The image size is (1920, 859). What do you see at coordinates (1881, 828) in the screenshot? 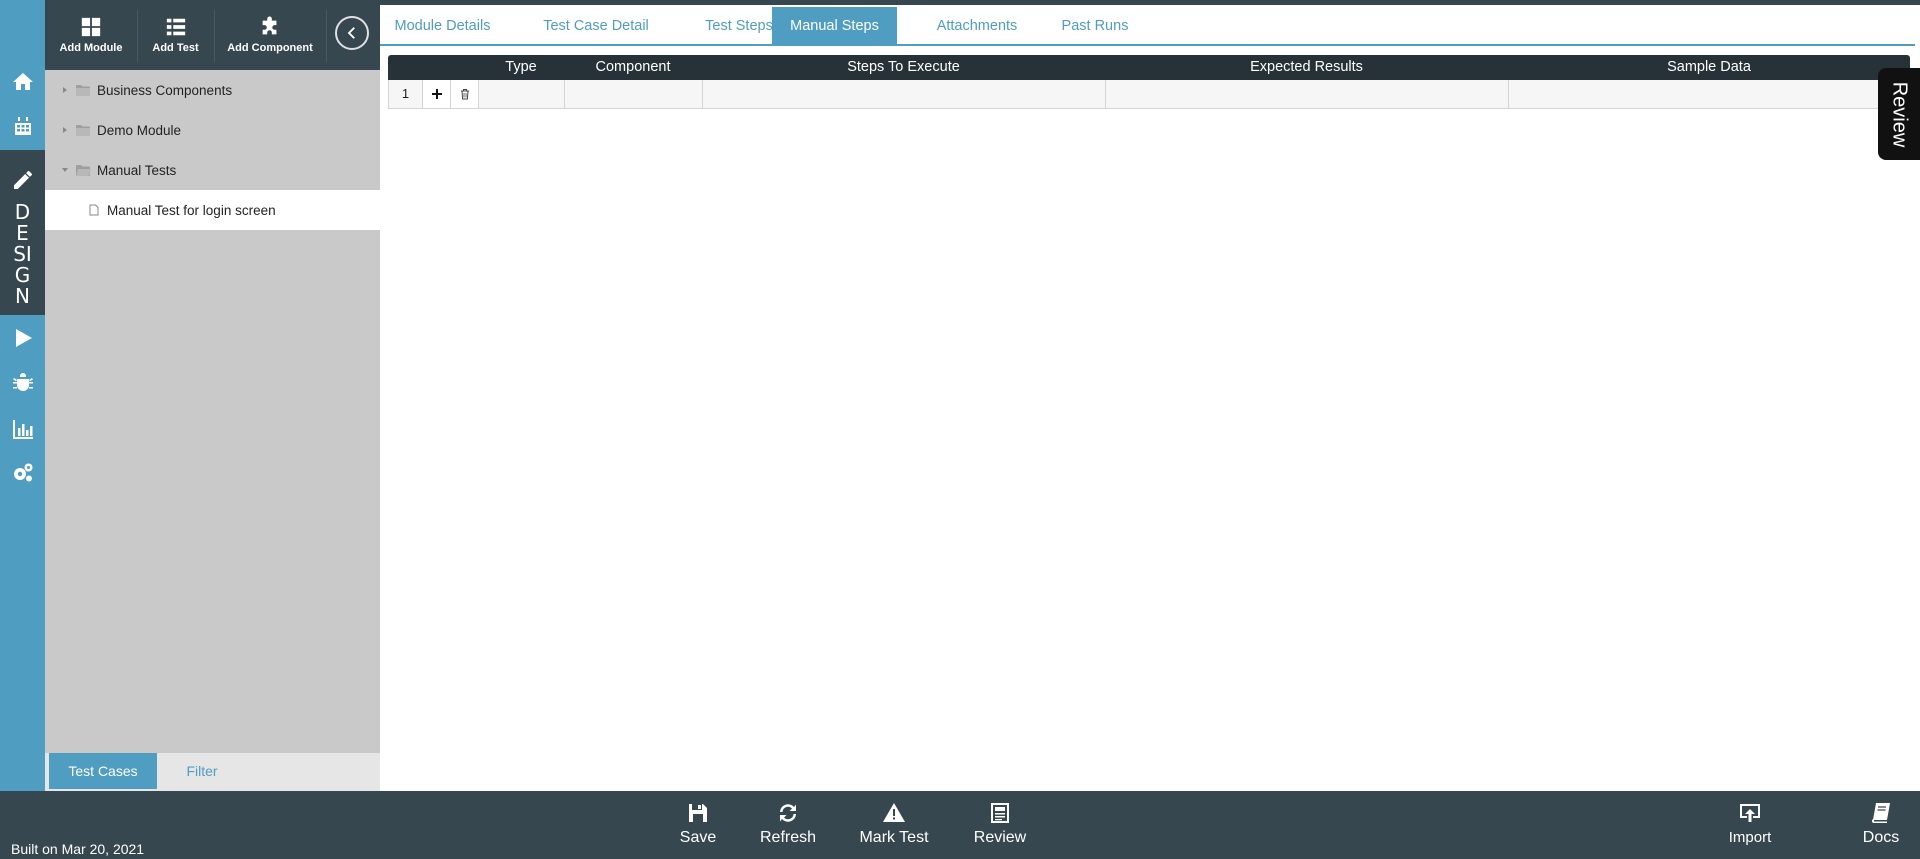
I see `docs-button: Docs` at bounding box center [1881, 828].